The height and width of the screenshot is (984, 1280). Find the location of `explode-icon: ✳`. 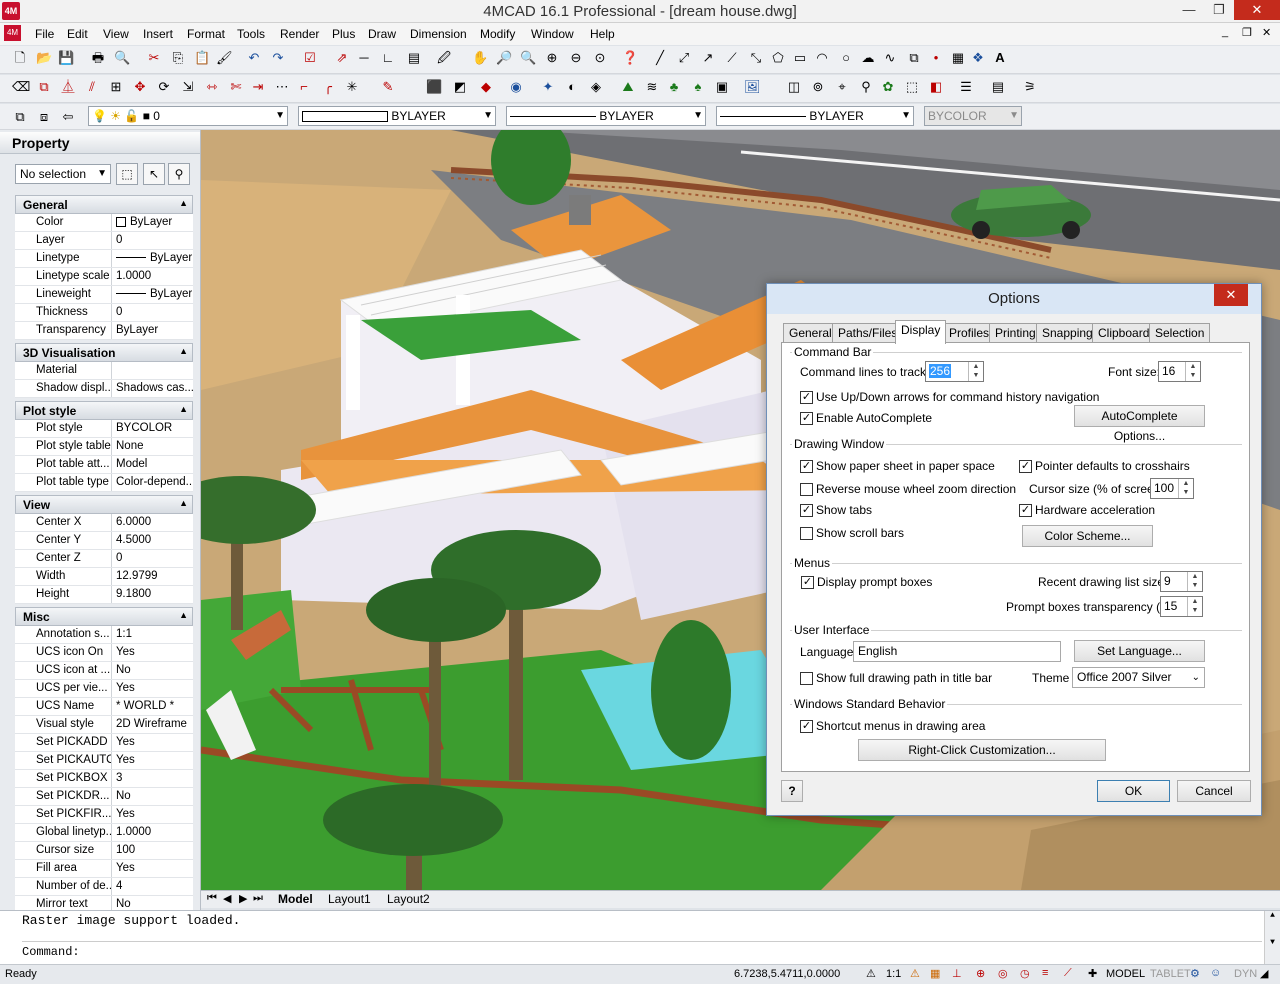

explode-icon: ✳ is located at coordinates (352, 87).